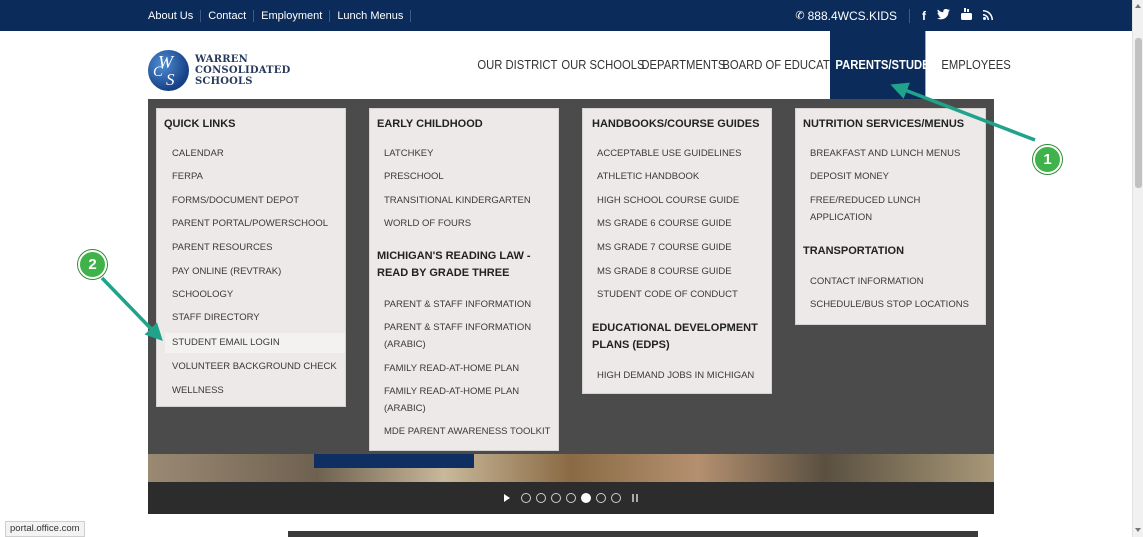 The image size is (1143, 537). Describe the element at coordinates (667, 294) in the screenshot. I see `student-code-of-conduct-link: STUDENT CODE OF CONDUCT` at that location.